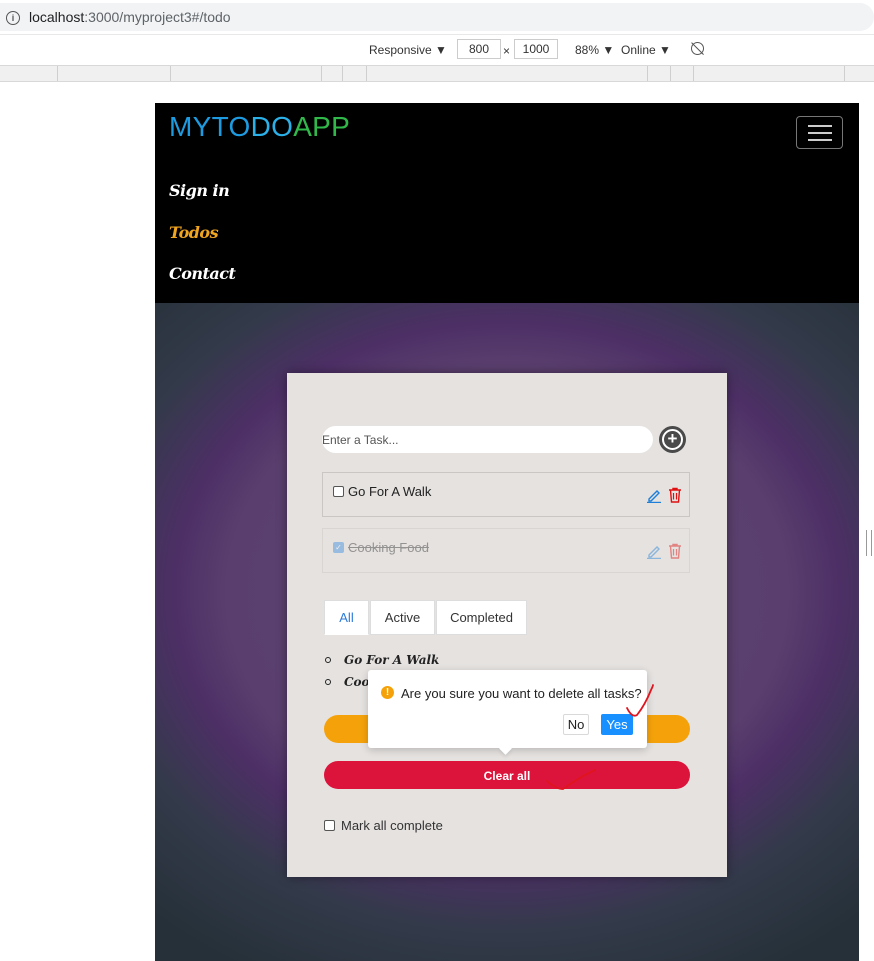 This screenshot has height=961, width=874. I want to click on exclamation-circle-icon: !, so click(387, 692).